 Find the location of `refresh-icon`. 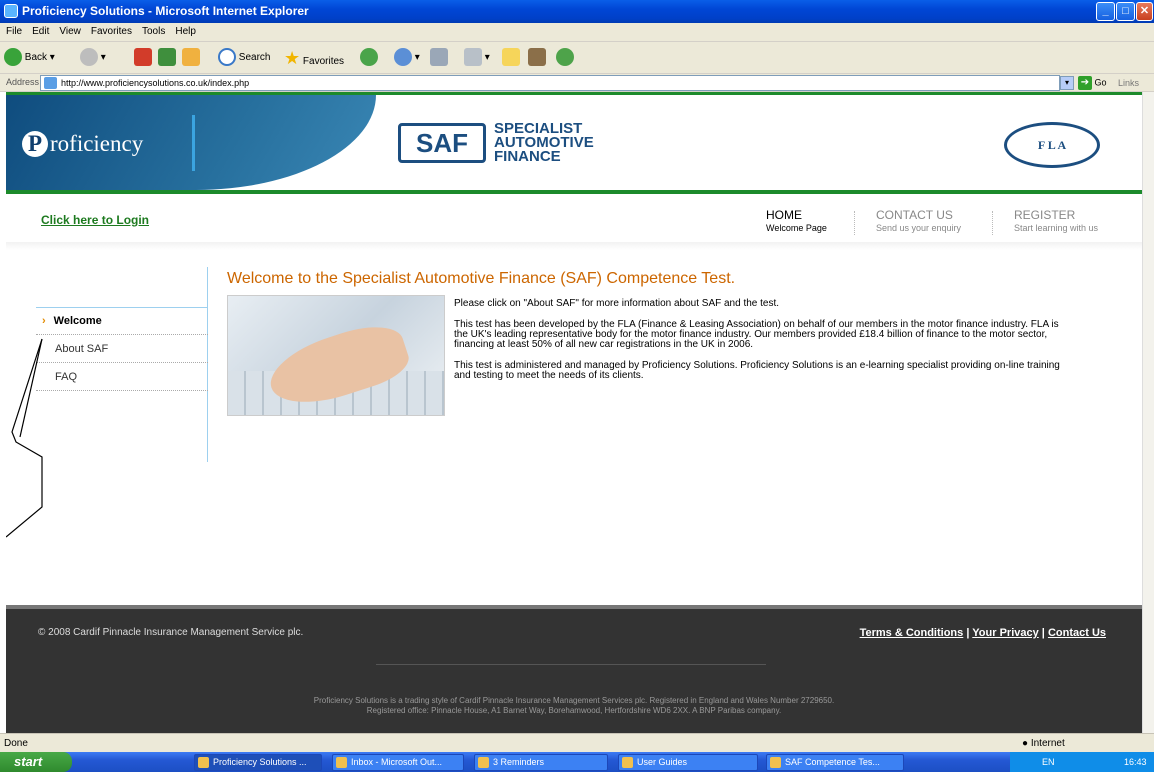

refresh-icon is located at coordinates (167, 57).